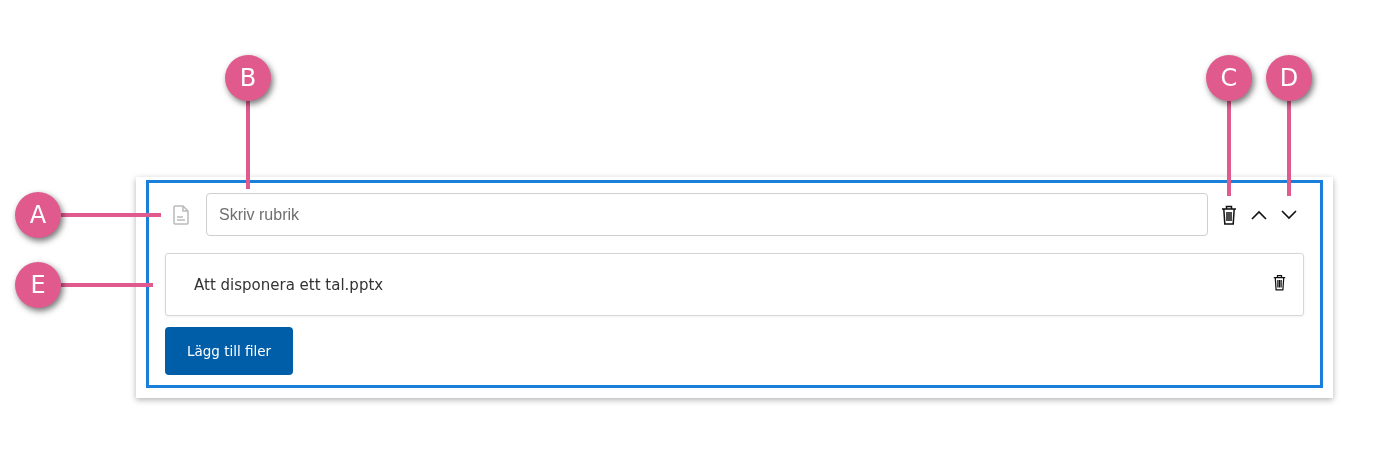 This screenshot has height=457, width=1374. What do you see at coordinates (1289, 78) in the screenshot?
I see `callout-badge: D` at bounding box center [1289, 78].